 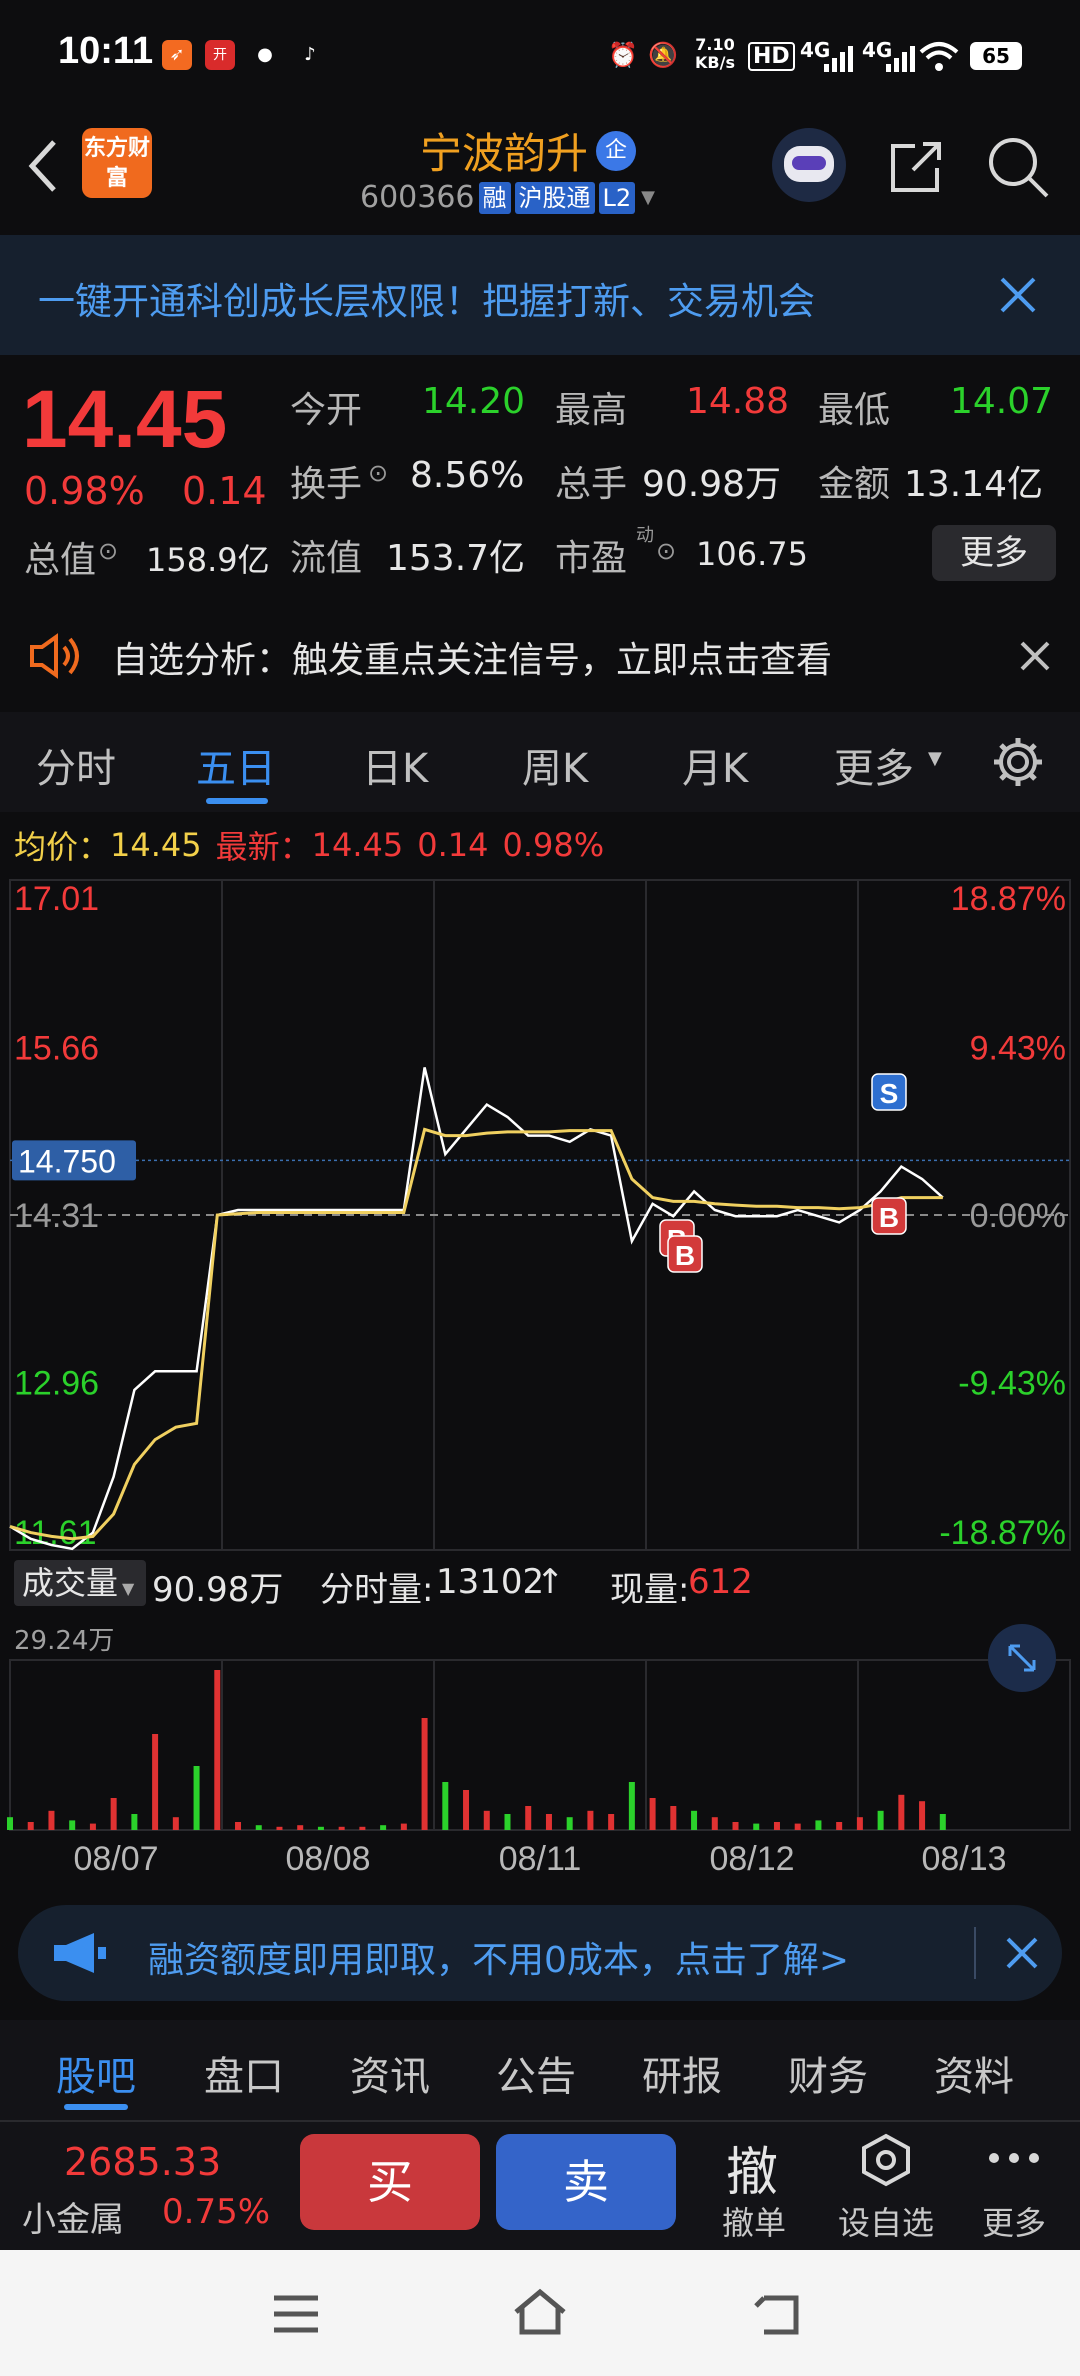 I want to click on expand-icon, so click(x=1022, y=1658).